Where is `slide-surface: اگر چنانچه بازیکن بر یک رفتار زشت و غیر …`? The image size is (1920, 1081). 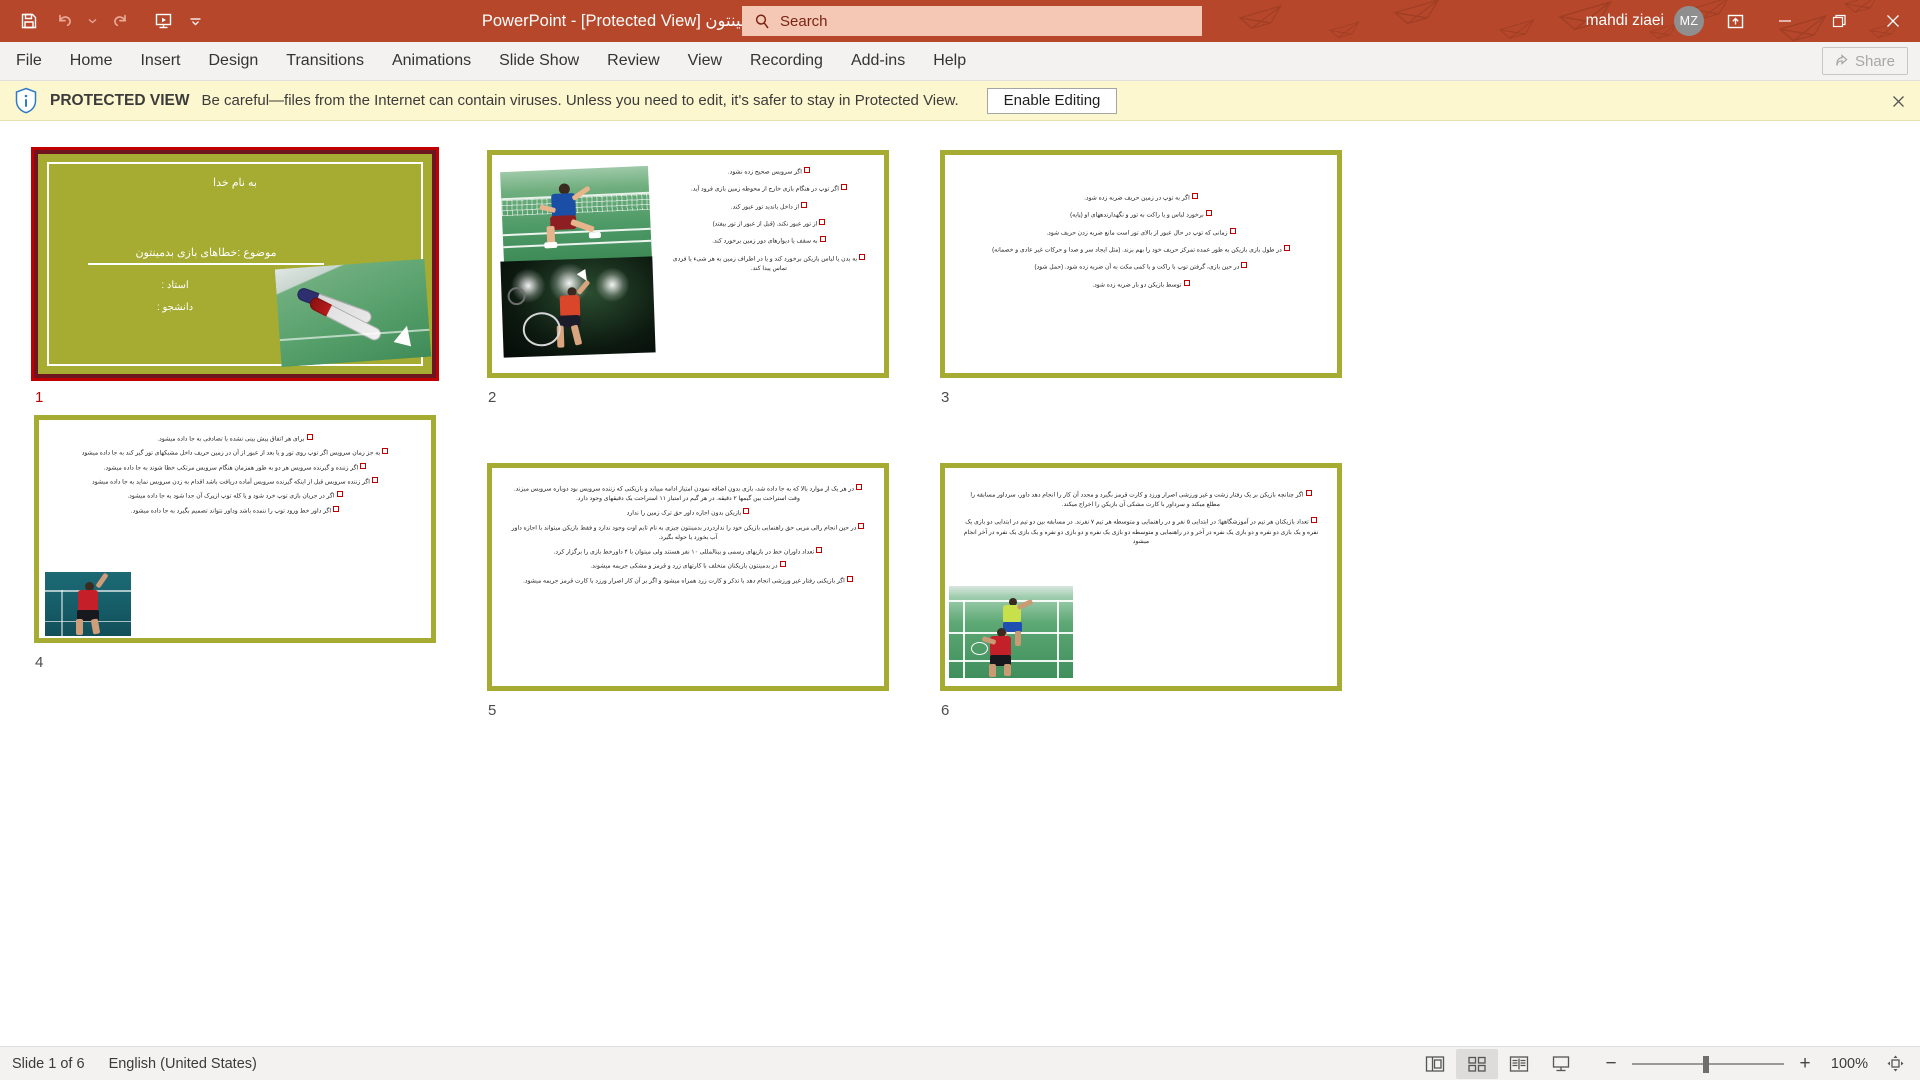
slide-surface: اگر چنانچه بازیکن بر یک رفتار زشت و غیر … is located at coordinates (1141, 577).